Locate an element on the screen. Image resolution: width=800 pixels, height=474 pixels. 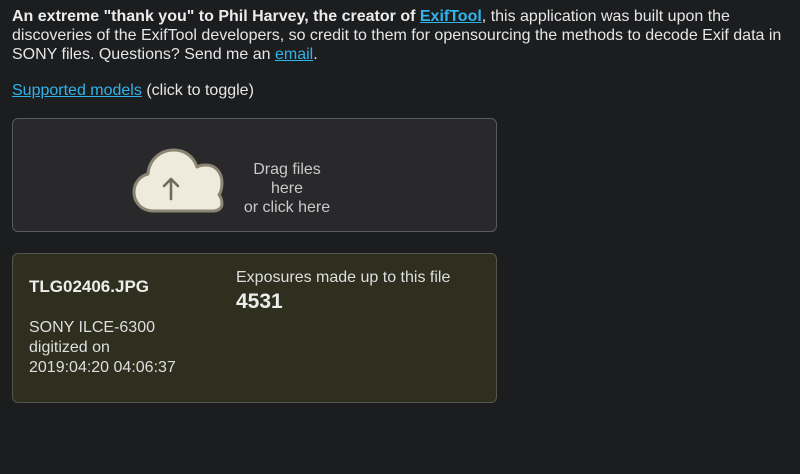
digitized-label: digitized on is located at coordinates (69, 347).